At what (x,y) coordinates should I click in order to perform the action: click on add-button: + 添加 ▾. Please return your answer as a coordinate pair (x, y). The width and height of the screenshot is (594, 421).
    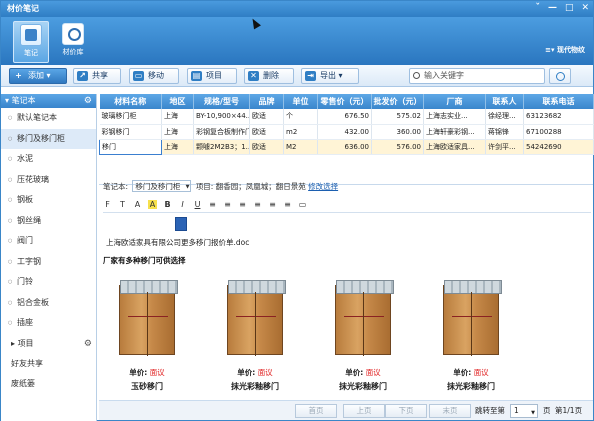
    Looking at the image, I should click on (38, 76).